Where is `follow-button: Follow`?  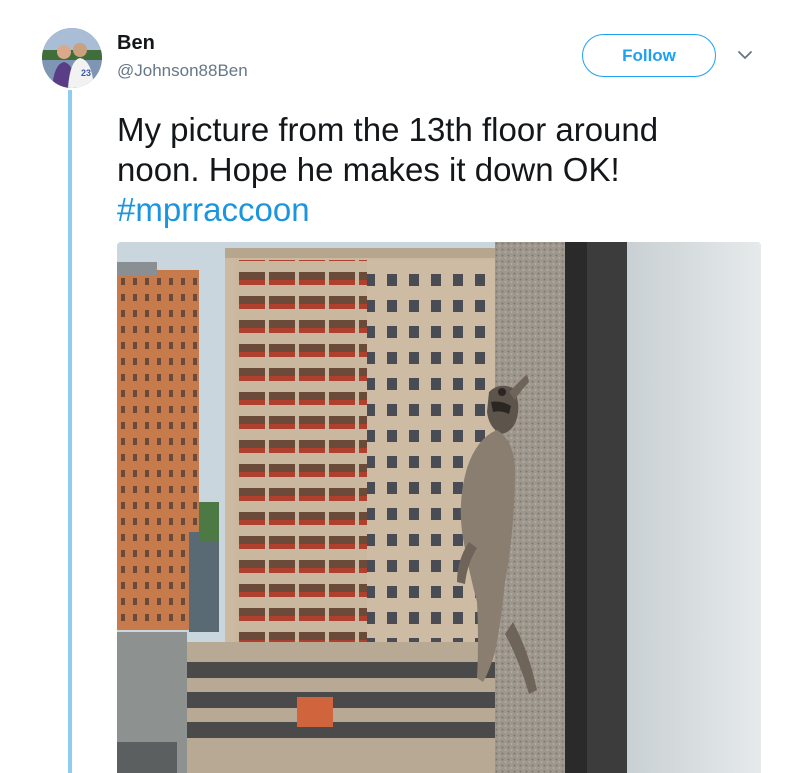 follow-button: Follow is located at coordinates (649, 55).